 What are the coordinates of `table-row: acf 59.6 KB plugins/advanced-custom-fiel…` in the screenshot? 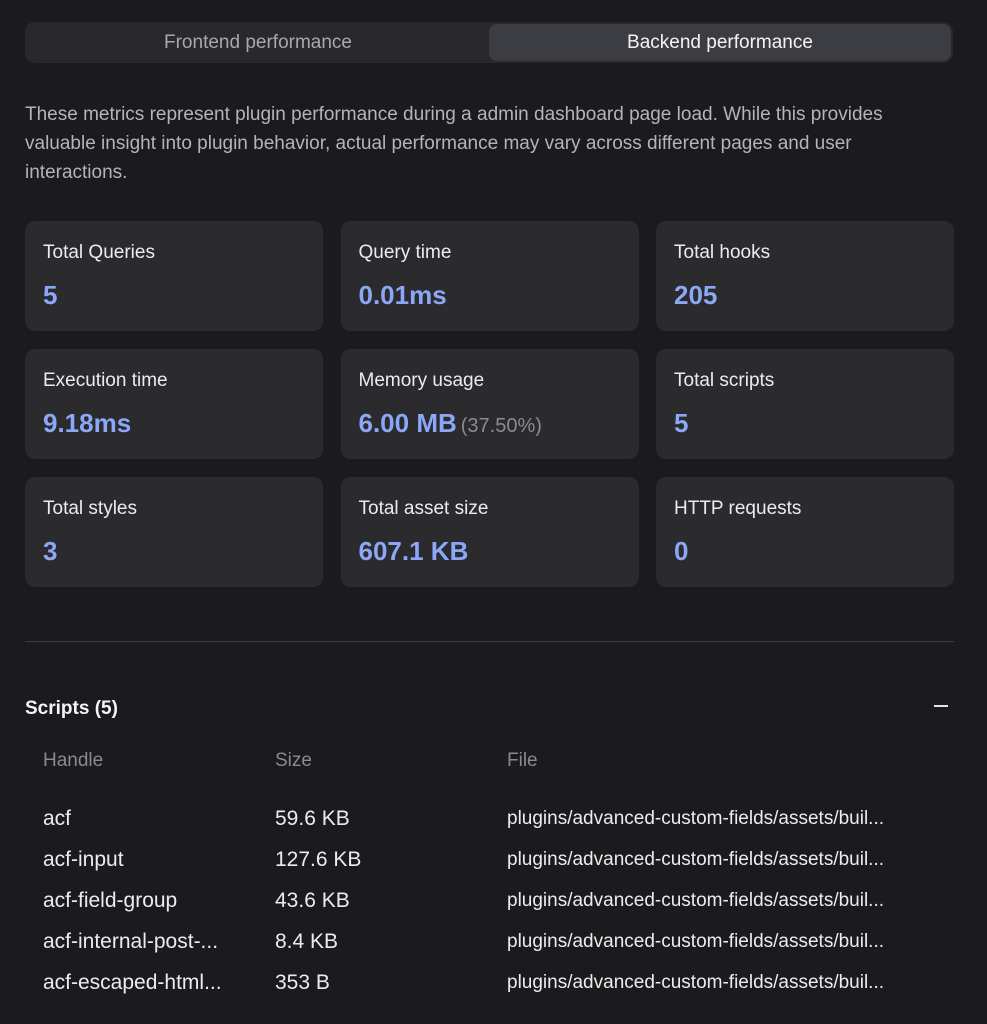 It's located at (498, 826).